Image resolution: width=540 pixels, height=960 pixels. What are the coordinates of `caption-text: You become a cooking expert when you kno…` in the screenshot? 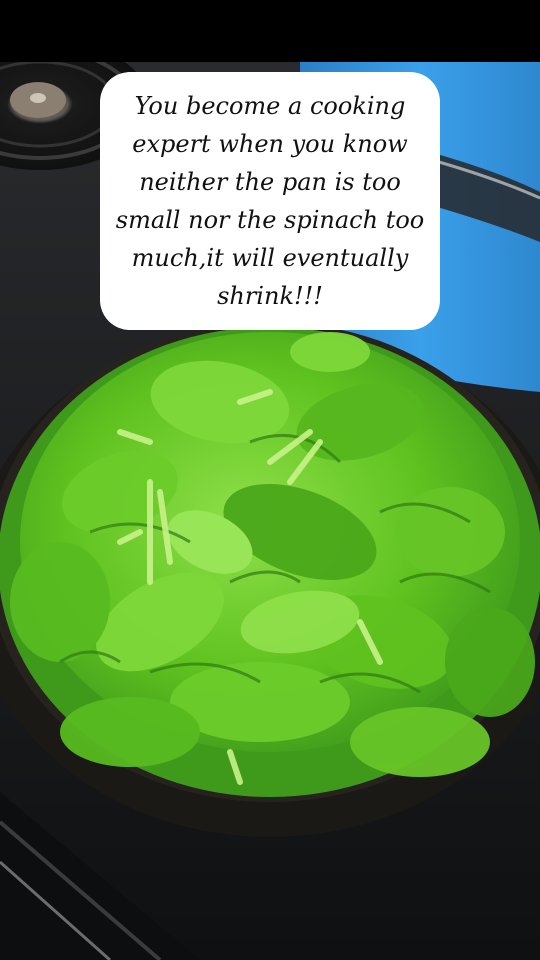 It's located at (270, 201).